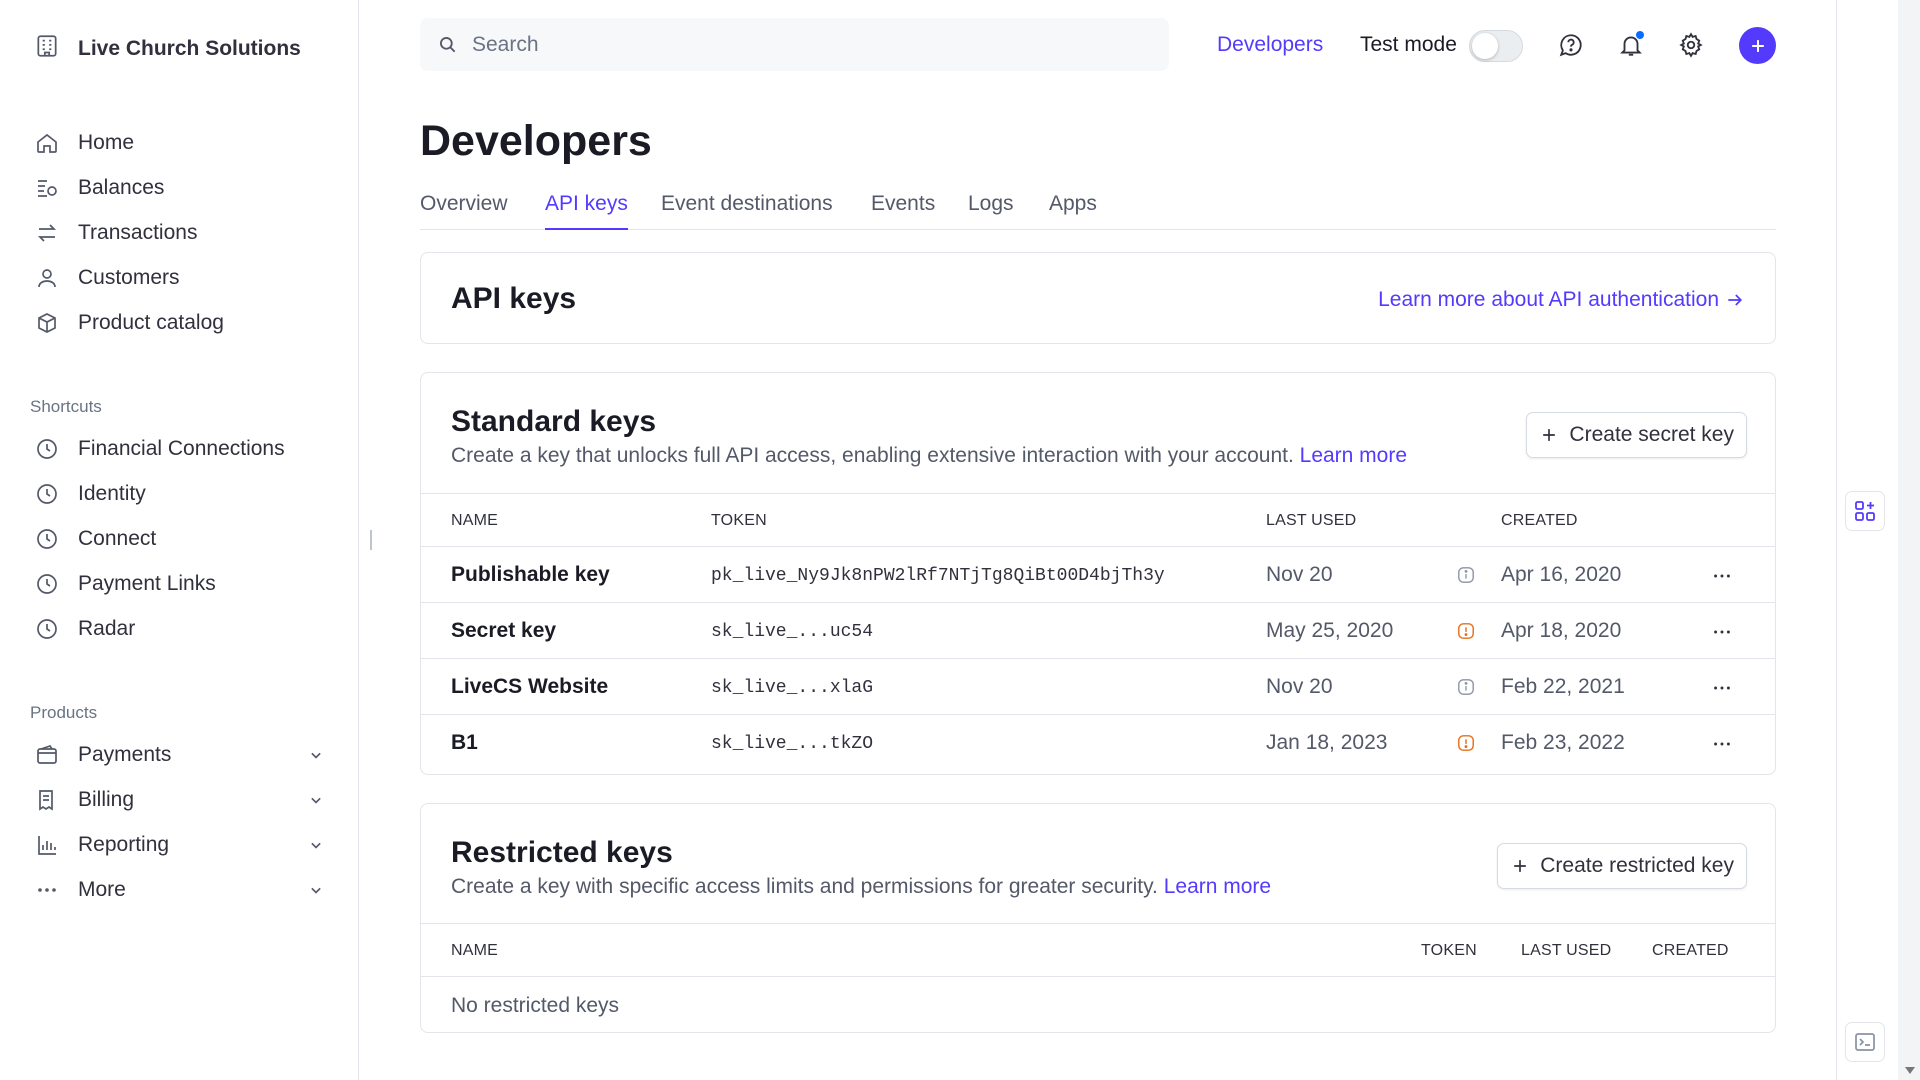 The width and height of the screenshot is (1920, 1080). What do you see at coordinates (180, 755) in the screenshot?
I see `sidebar-item-payments: Payments` at bounding box center [180, 755].